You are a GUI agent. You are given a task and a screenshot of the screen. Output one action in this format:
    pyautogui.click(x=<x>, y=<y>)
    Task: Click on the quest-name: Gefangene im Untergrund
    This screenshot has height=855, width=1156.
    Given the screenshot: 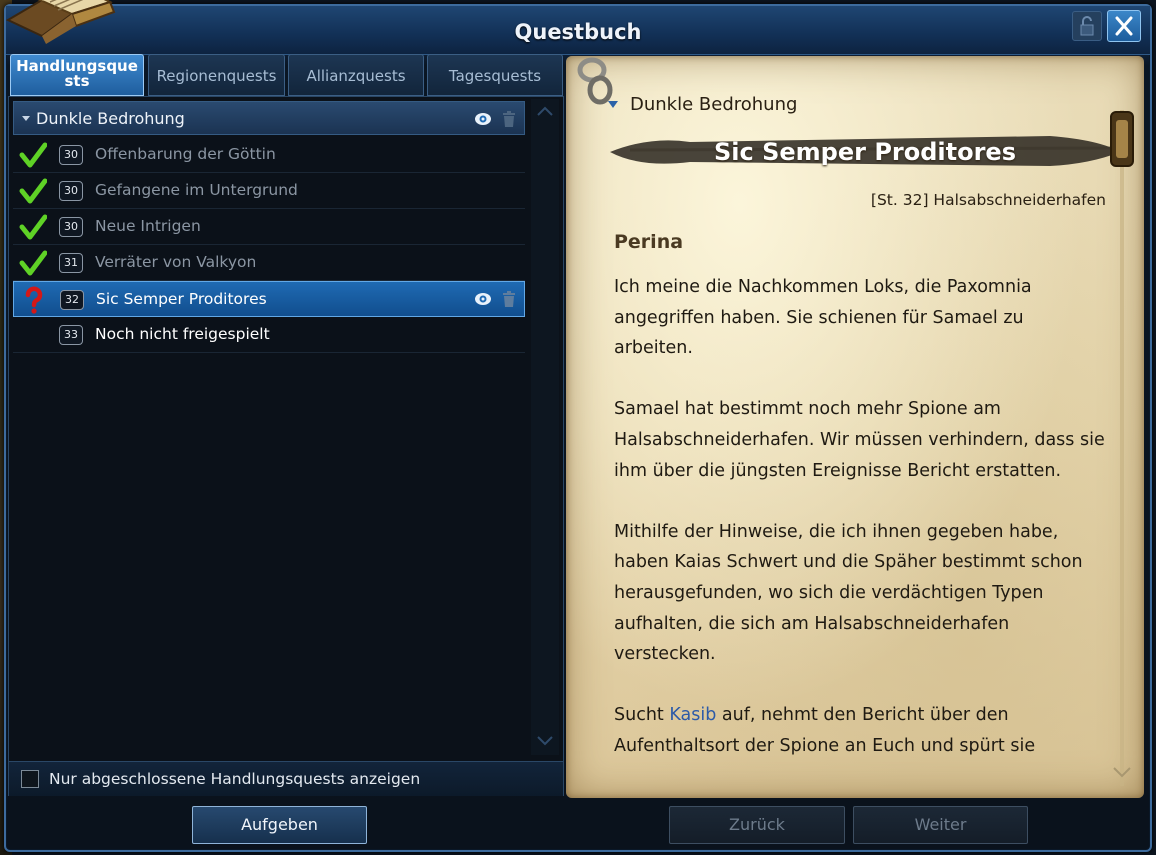 What is the action you would take?
    pyautogui.click(x=196, y=190)
    